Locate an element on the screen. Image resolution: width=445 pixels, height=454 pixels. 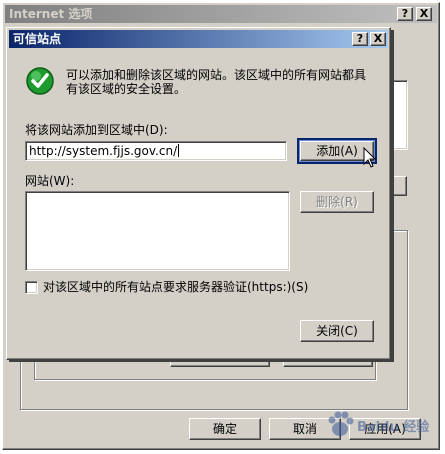
outer-help-button: ? is located at coordinates (405, 14).